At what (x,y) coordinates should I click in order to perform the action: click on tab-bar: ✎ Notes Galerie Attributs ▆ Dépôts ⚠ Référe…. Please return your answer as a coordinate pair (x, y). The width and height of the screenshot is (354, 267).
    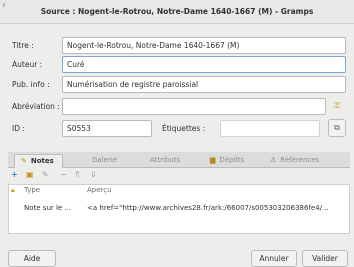
    Looking at the image, I should click on (179, 160).